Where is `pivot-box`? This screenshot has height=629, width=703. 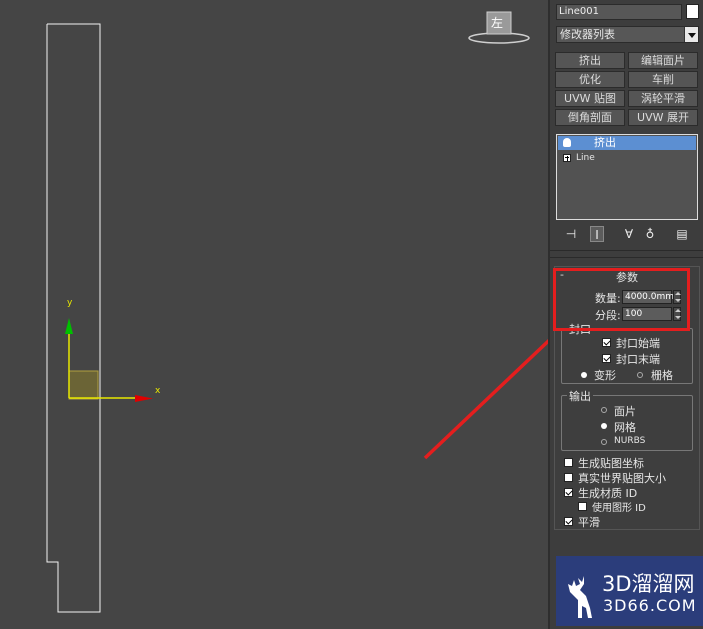 pivot-box is located at coordinates (83, 385).